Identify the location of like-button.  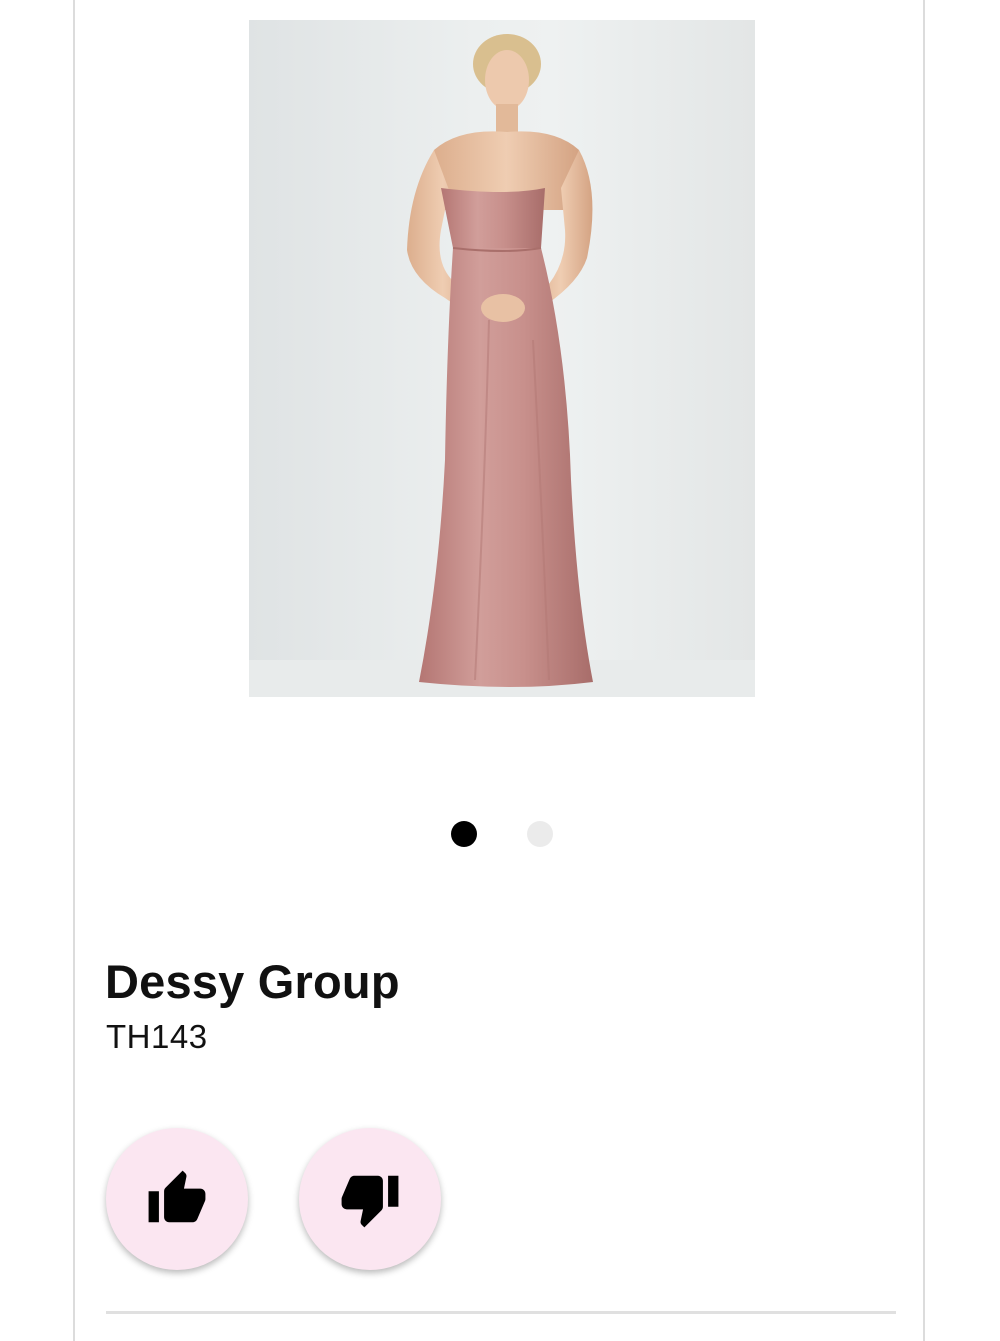
(177, 1199).